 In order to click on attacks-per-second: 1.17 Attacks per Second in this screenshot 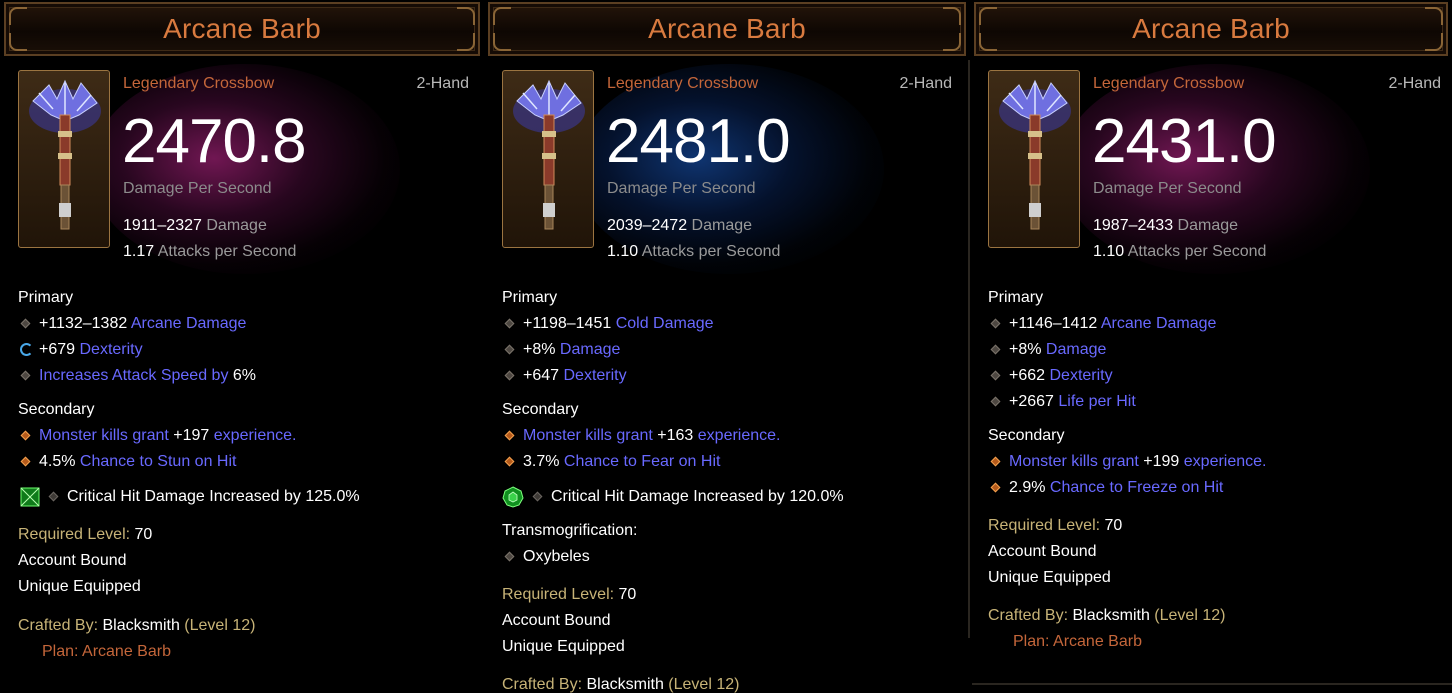, I will do `click(210, 251)`.